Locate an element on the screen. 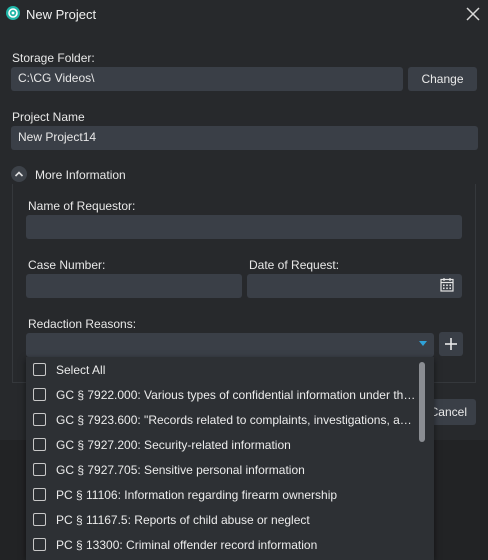  requestor-label: Name of Requestor: is located at coordinates (82, 206).